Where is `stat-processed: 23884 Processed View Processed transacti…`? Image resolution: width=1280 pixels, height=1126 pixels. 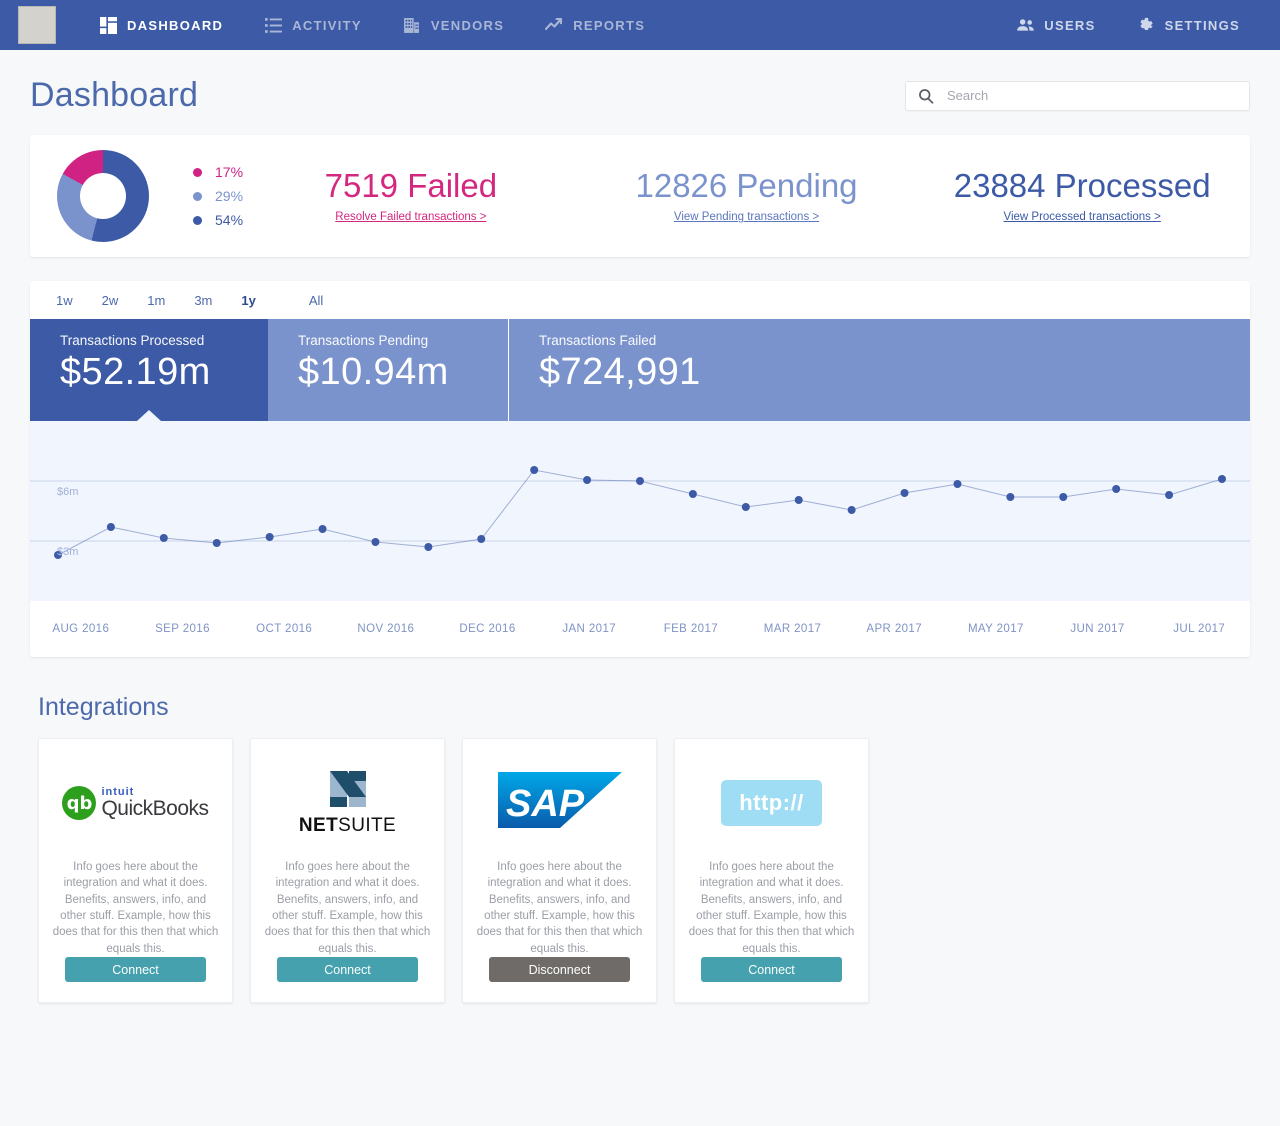 stat-processed: 23884 Processed View Processed transacti… is located at coordinates (1082, 196).